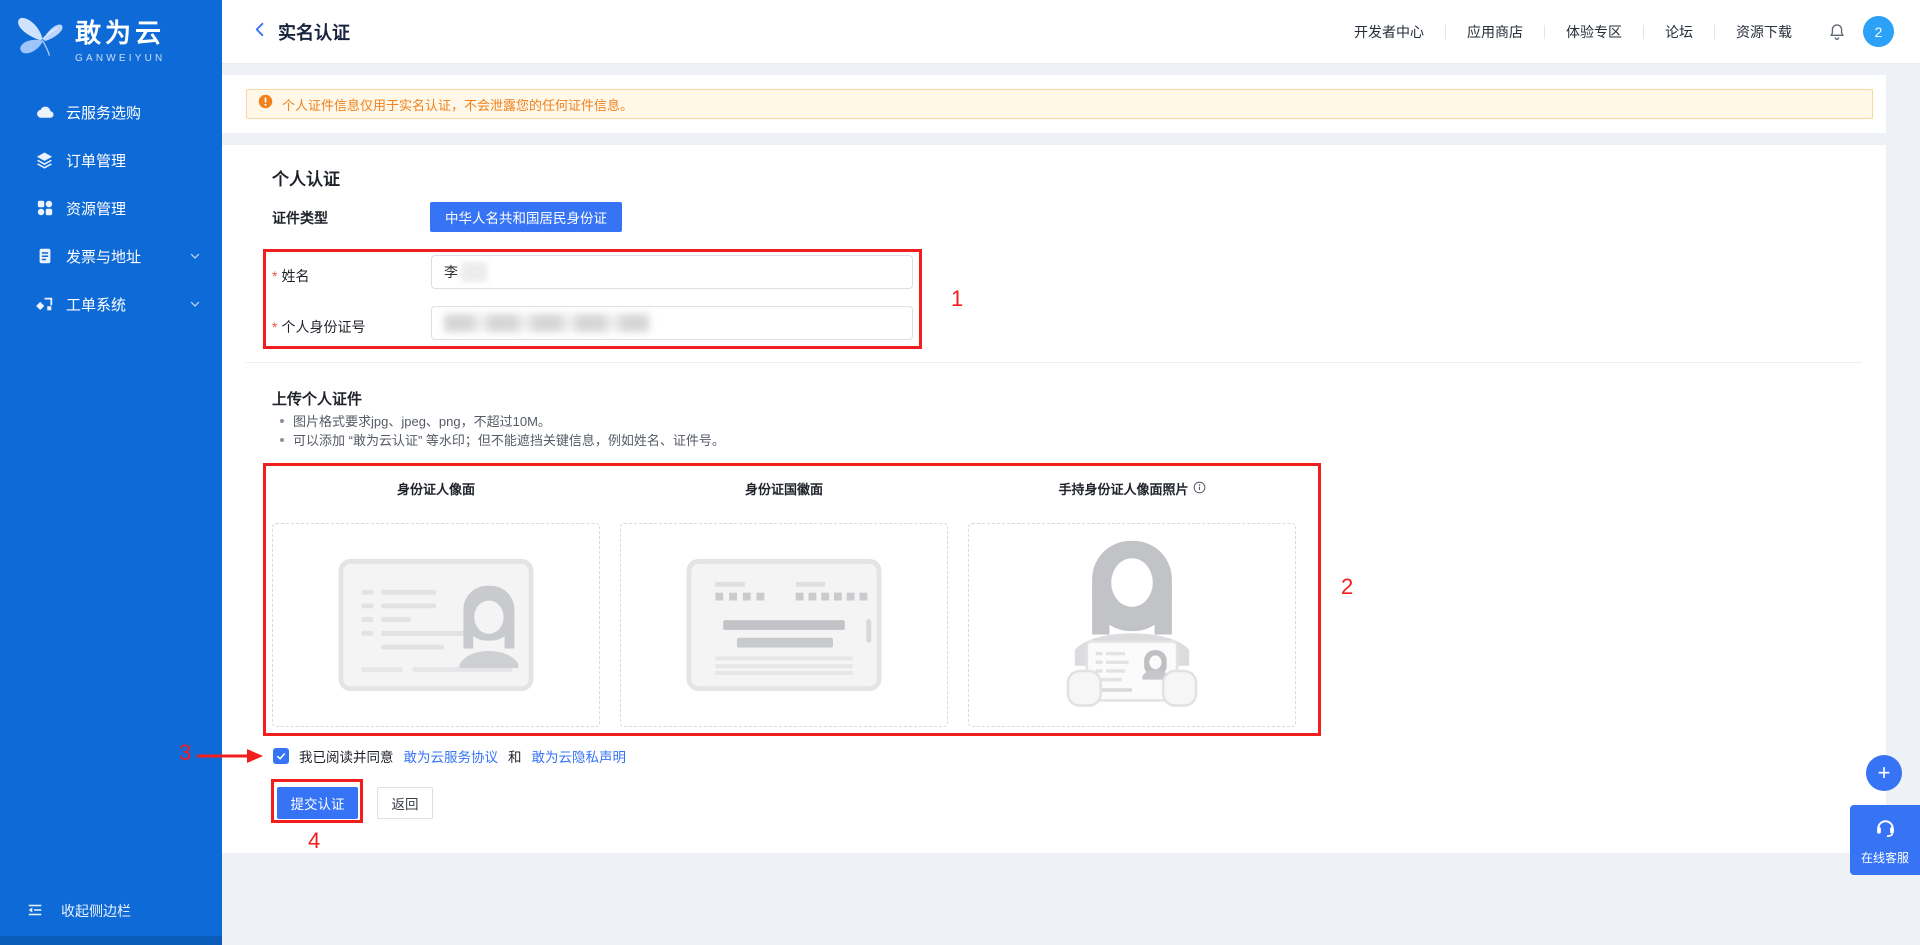  What do you see at coordinates (96, 209) in the screenshot?
I see `sidebar-item-label: 资源管理` at bounding box center [96, 209].